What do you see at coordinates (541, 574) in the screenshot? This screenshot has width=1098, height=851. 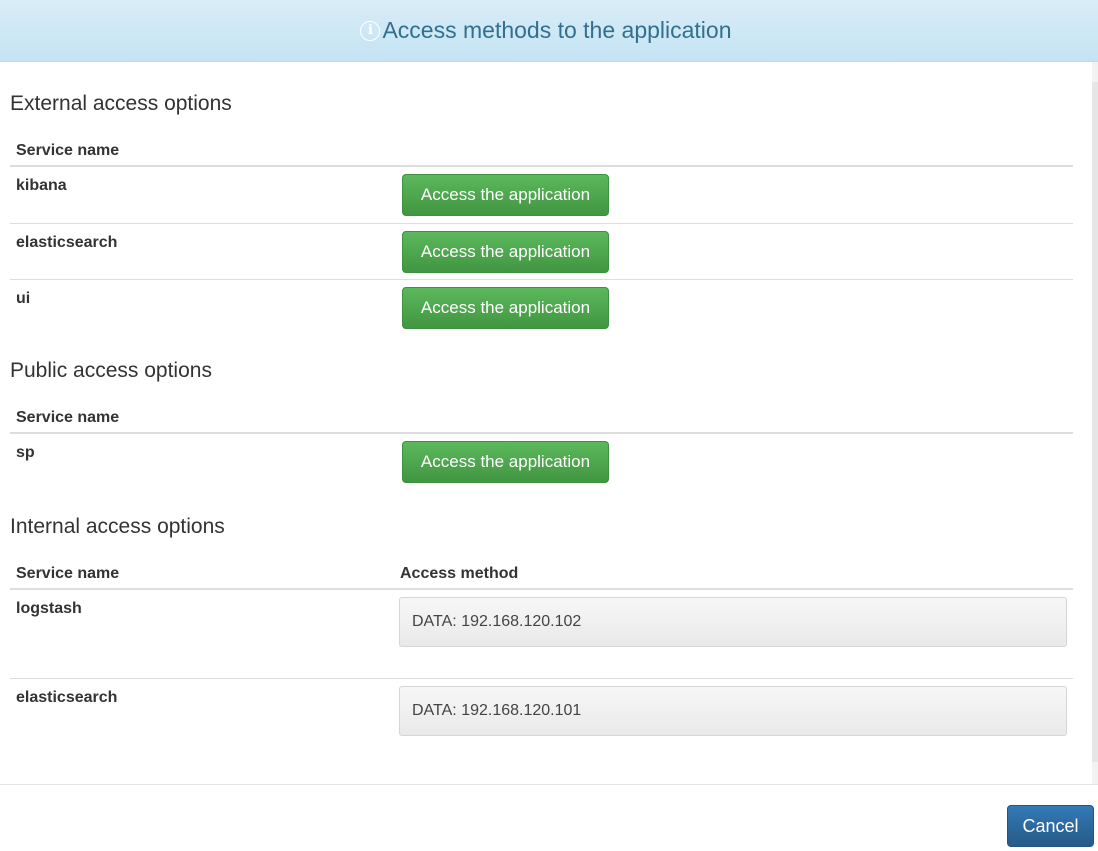 I see `table-header: Service name Access method` at bounding box center [541, 574].